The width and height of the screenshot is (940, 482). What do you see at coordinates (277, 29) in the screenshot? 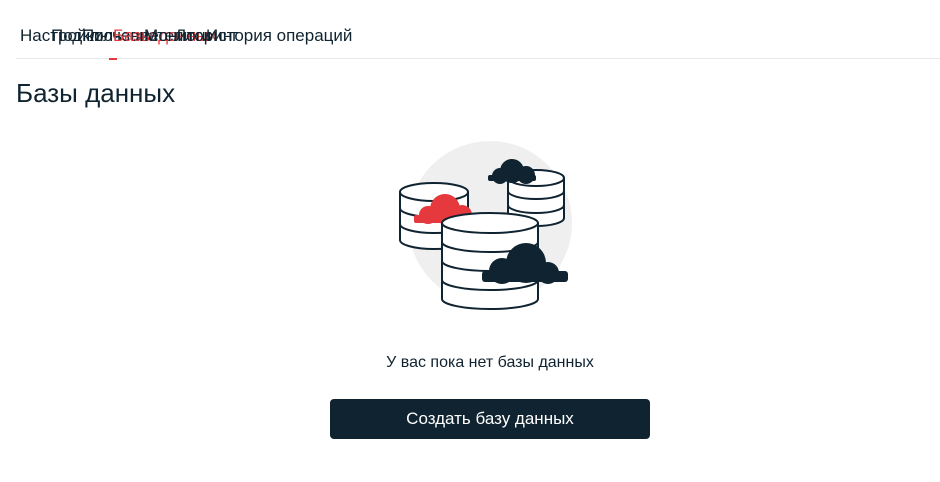
I see `tab-operations-history: История операцийИстория операций` at bounding box center [277, 29].